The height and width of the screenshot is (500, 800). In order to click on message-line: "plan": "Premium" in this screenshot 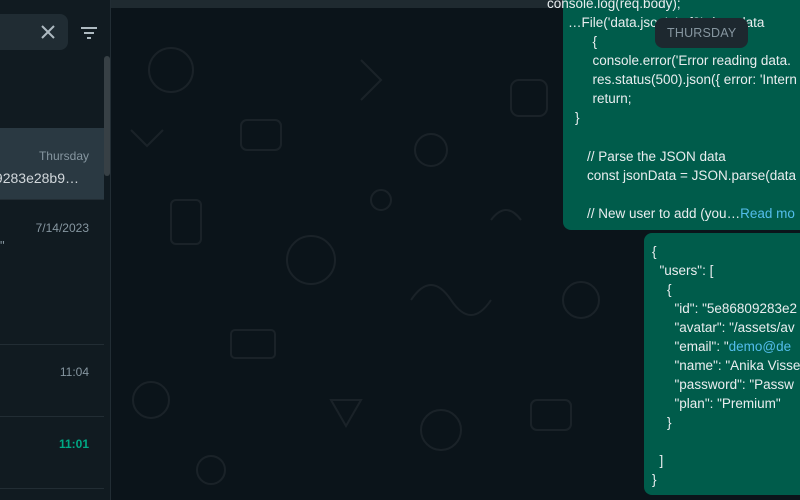, I will do `click(716, 403)`.